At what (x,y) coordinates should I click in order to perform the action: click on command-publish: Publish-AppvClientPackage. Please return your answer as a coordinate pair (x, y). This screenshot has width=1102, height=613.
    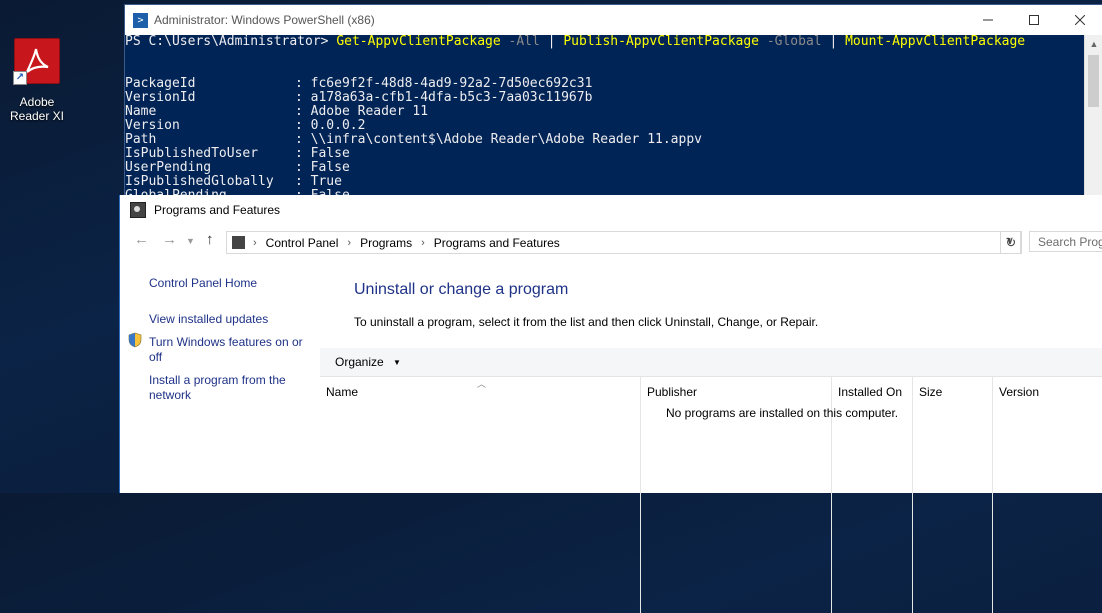
    Looking at the image, I should click on (661, 42).